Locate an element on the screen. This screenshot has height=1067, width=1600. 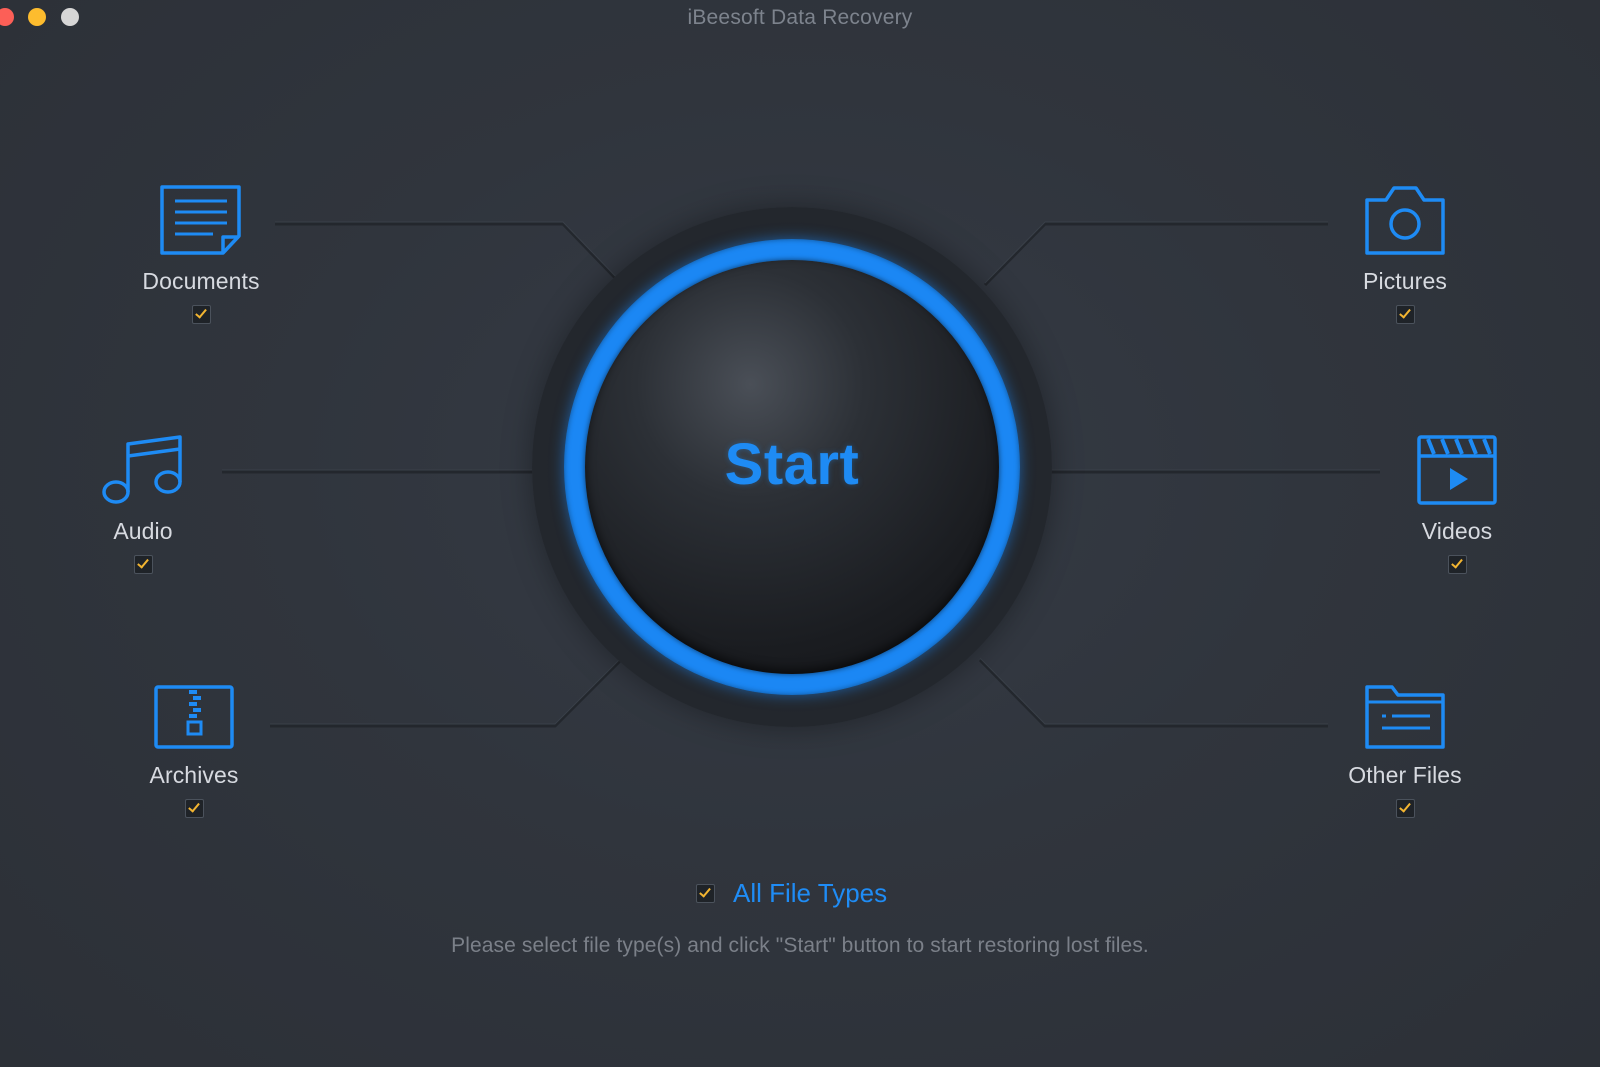
filetype-other-files-label: Other Files is located at coordinates (1405, 775).